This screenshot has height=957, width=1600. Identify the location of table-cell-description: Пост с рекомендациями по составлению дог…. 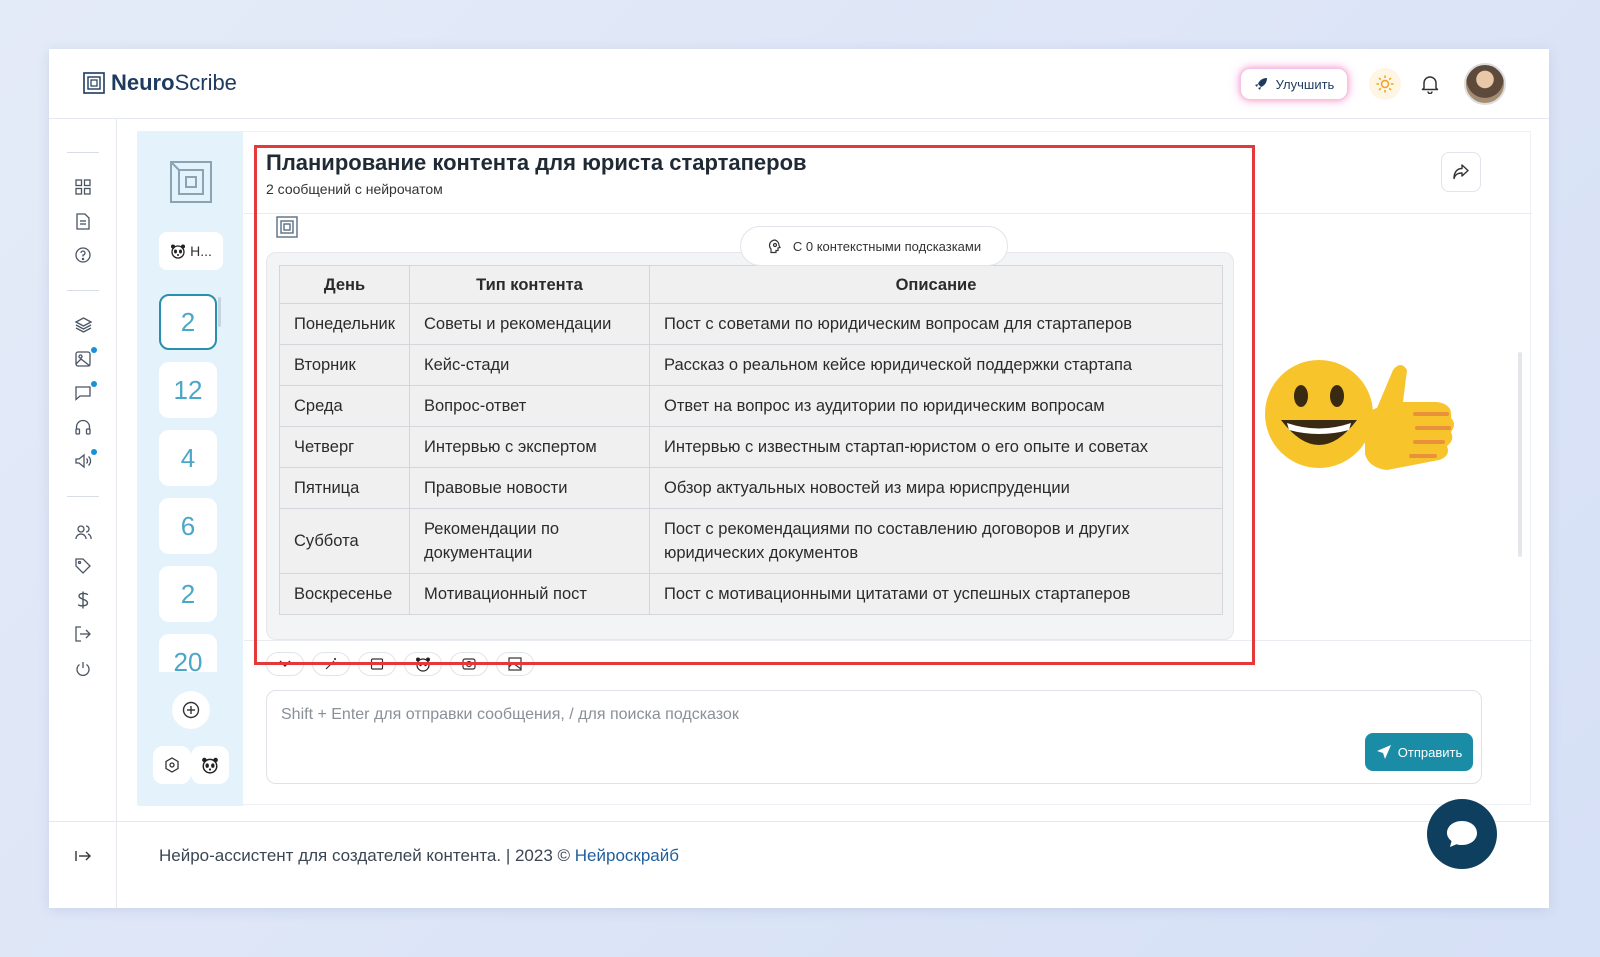
(936, 541).